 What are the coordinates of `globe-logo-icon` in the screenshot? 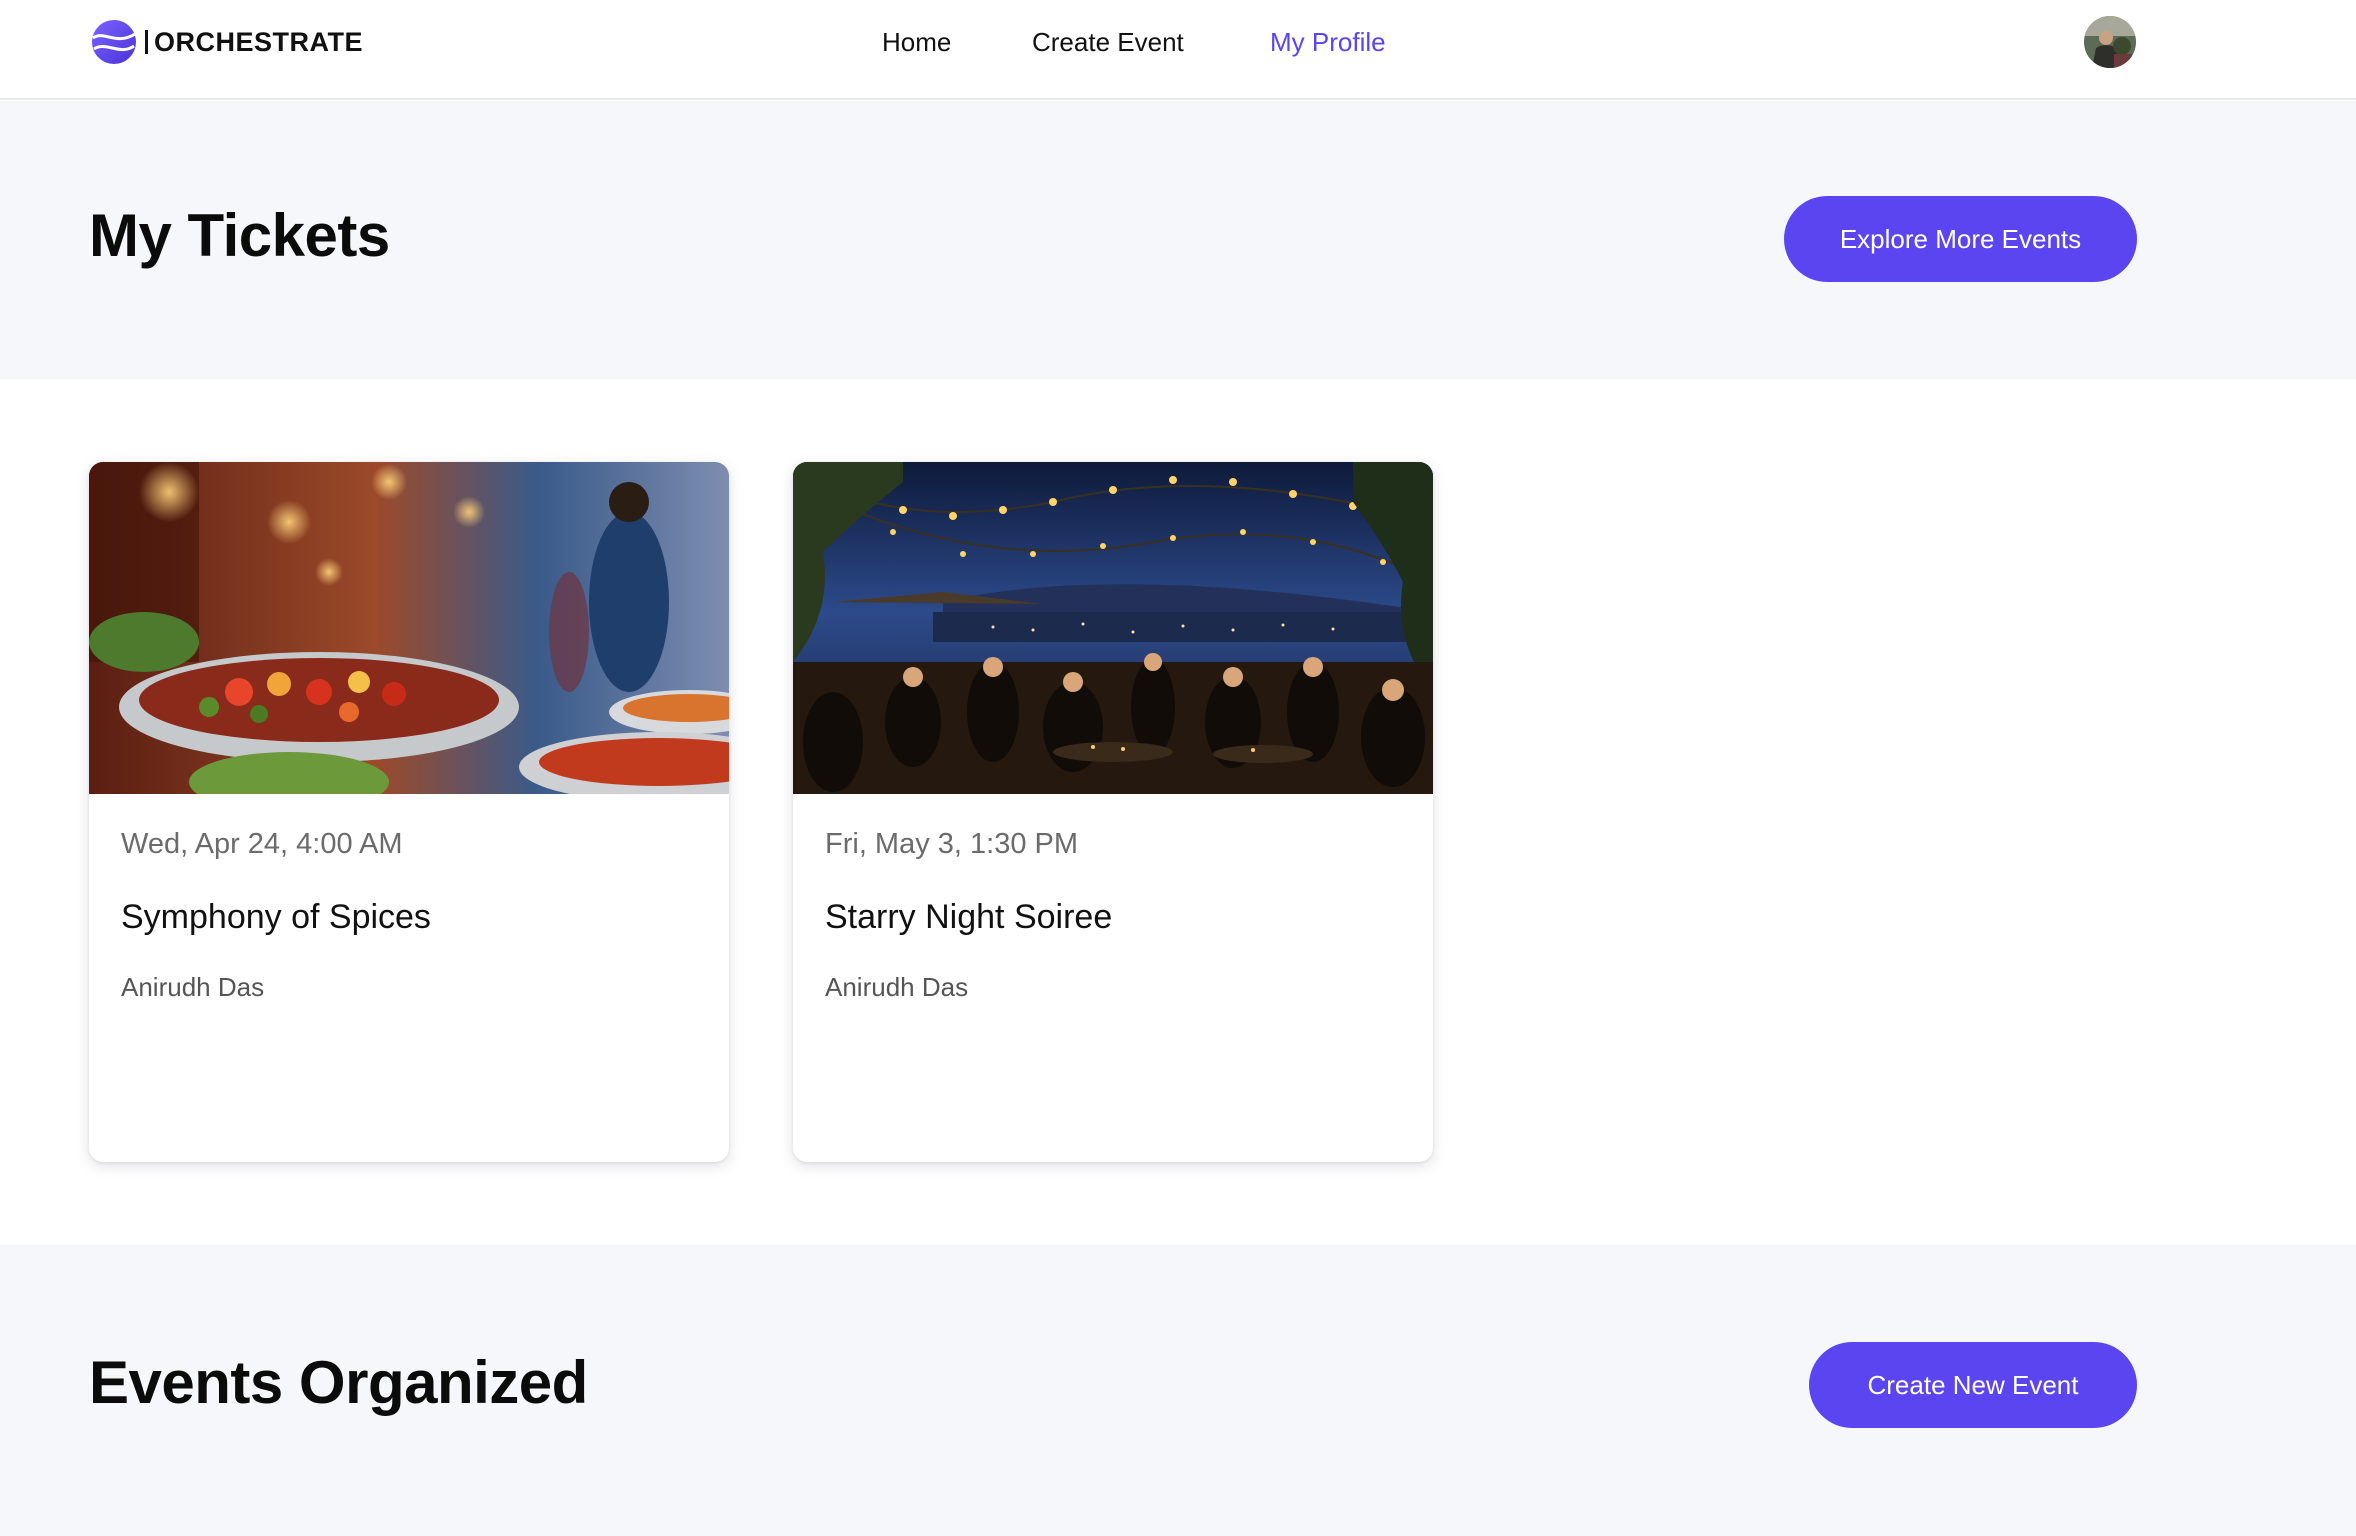 It's located at (114, 42).